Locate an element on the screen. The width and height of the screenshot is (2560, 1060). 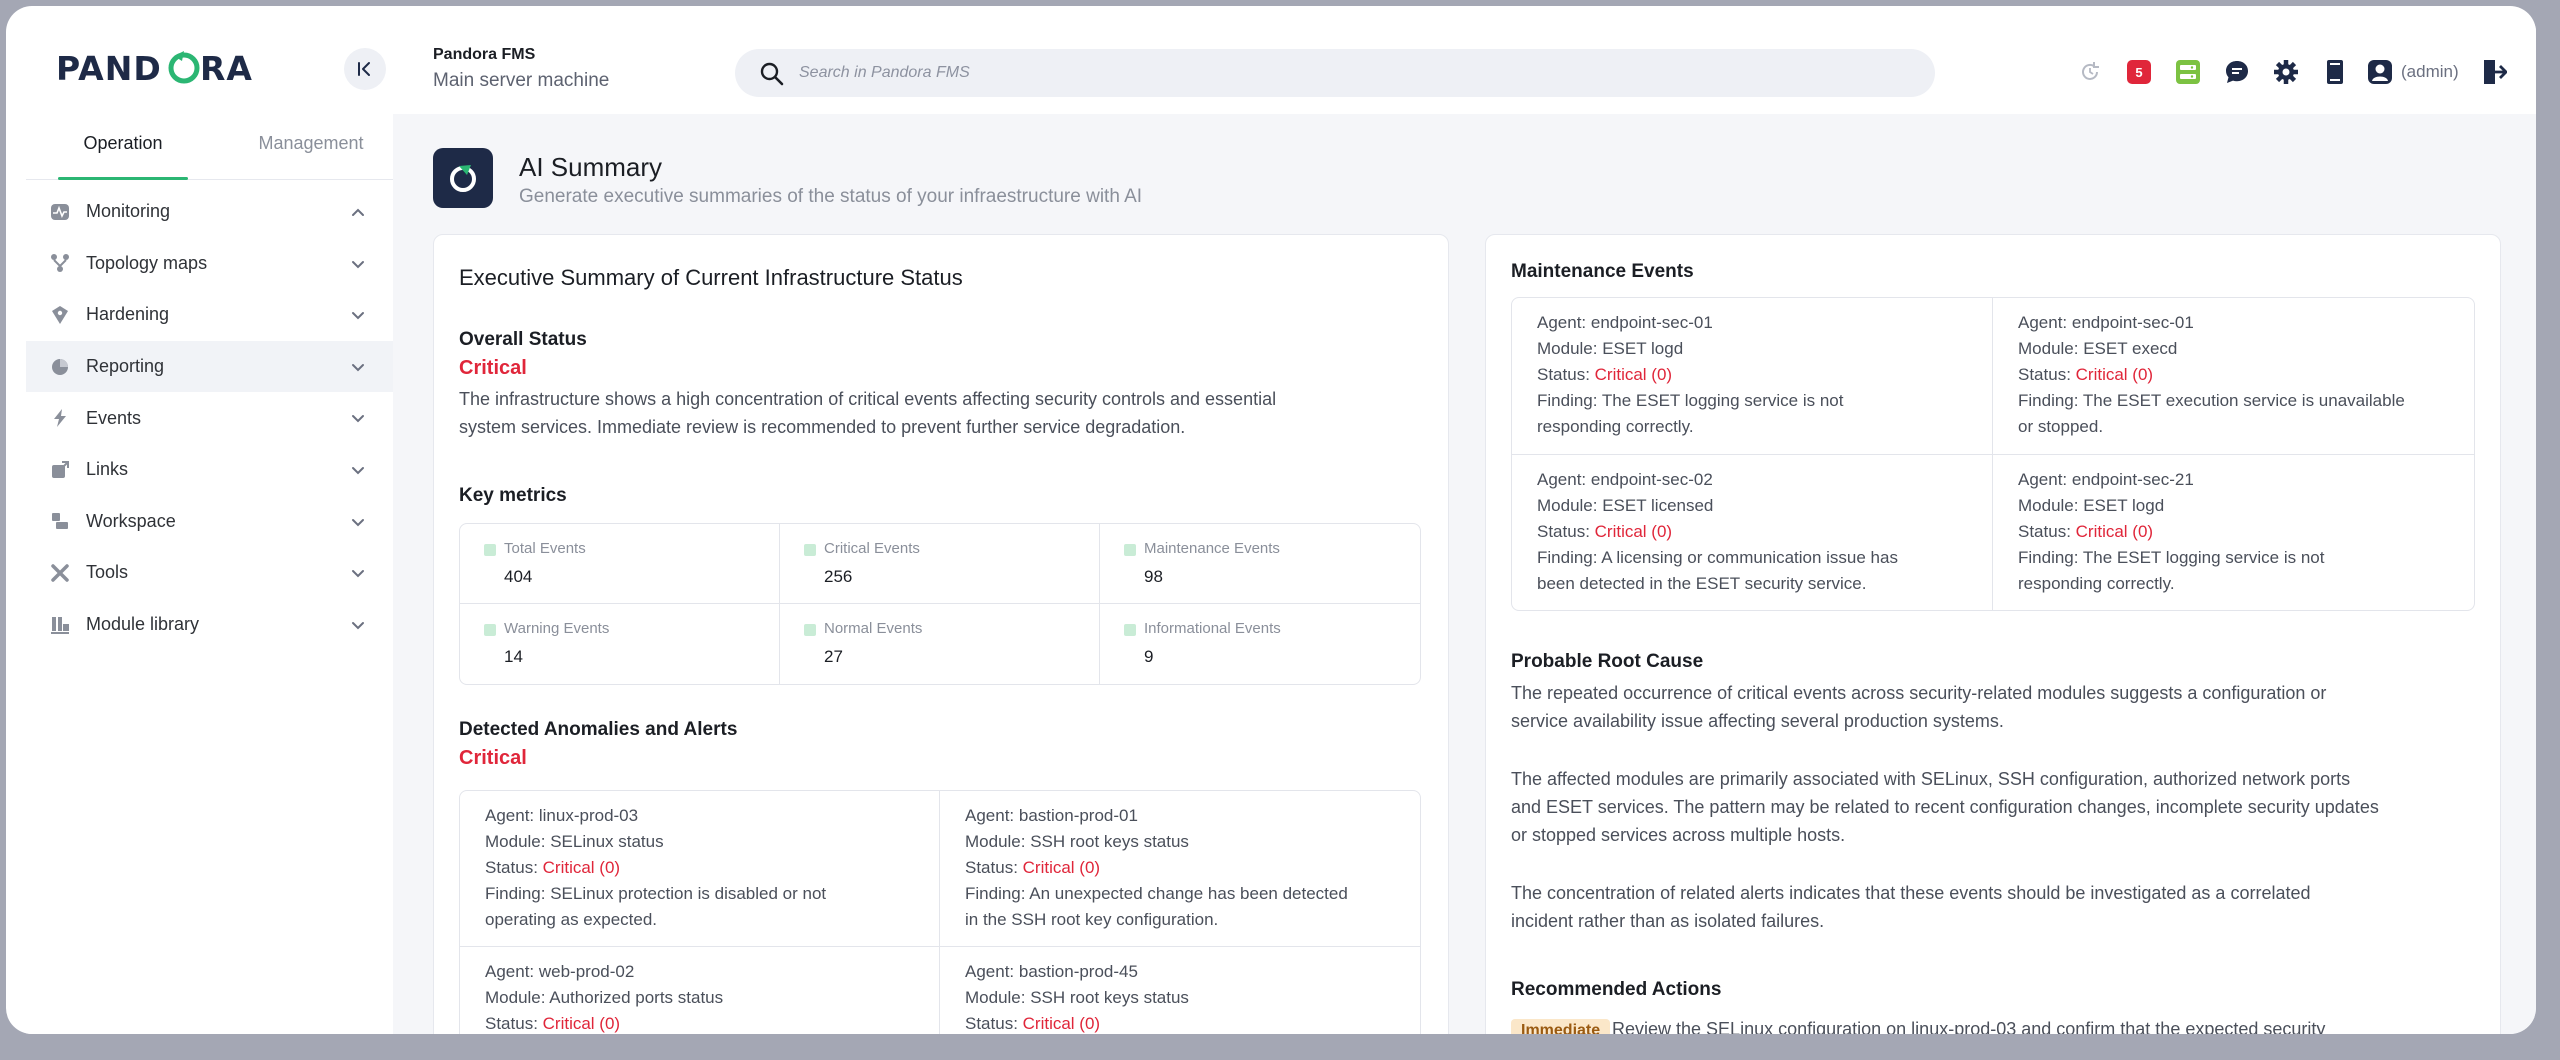
sidebar-item-workspace: Workspace is located at coordinates (209, 522).